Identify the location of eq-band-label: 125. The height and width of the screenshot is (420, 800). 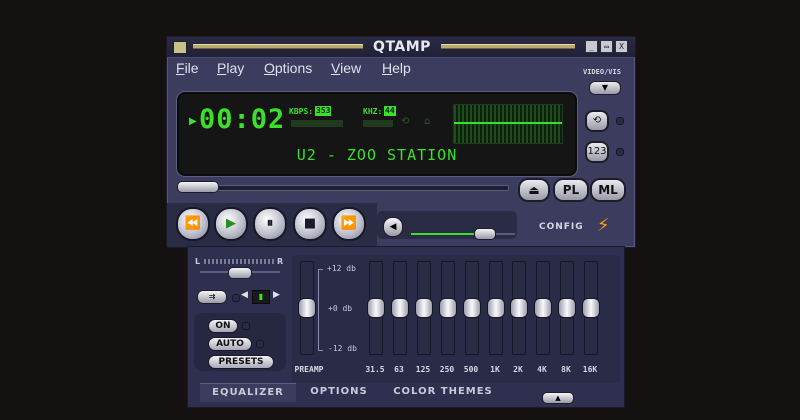
(423, 369).